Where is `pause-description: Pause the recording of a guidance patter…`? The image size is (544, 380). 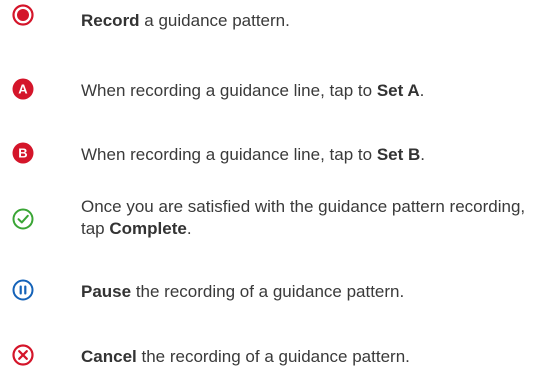 pause-description: Pause the recording of a guidance patter… is located at coordinates (308, 292).